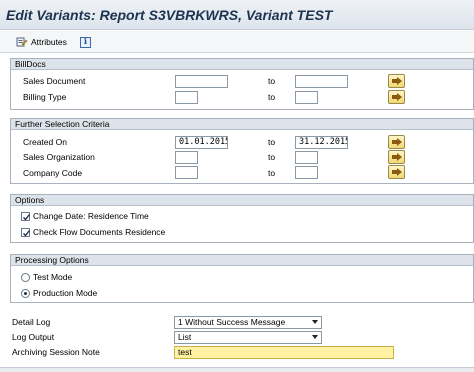 This screenshot has width=474, height=372. What do you see at coordinates (272, 142) in the screenshot?
I see `created-on-to-label: to` at bounding box center [272, 142].